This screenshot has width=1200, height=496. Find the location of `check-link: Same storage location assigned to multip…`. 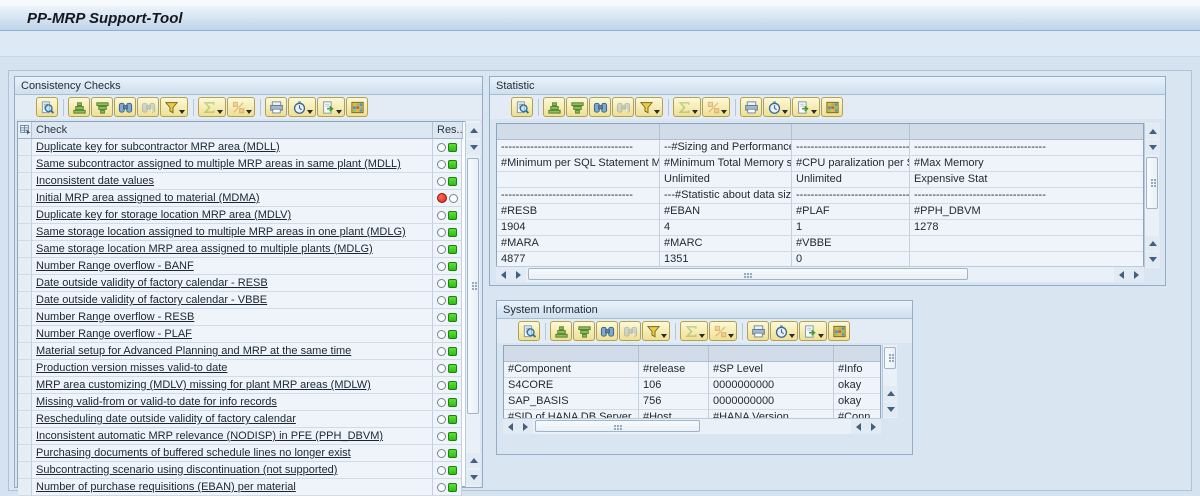

check-link: Same storage location assigned to multip… is located at coordinates (221, 232).